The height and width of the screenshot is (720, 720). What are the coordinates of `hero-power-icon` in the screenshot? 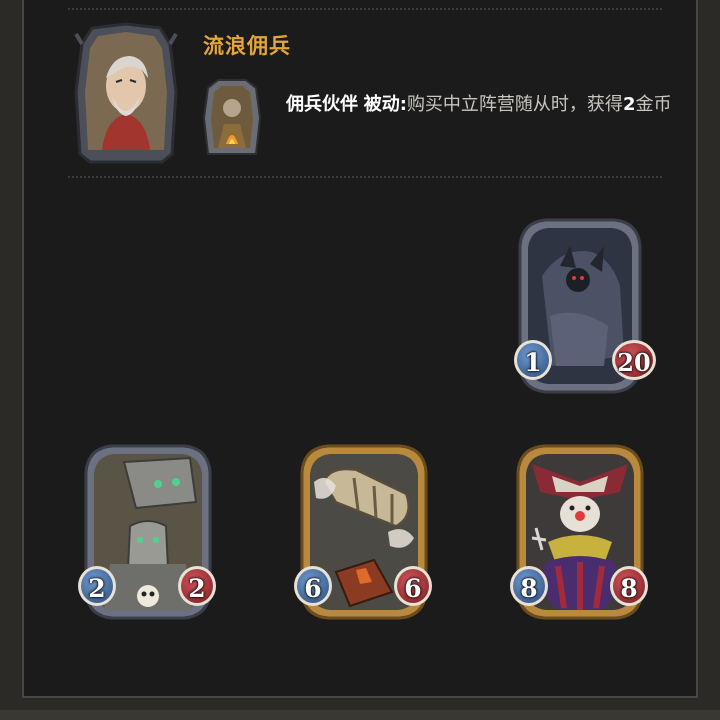 It's located at (232, 117).